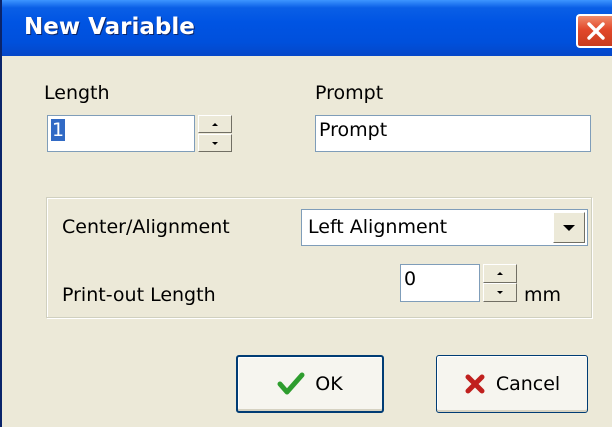 The image size is (612, 427). What do you see at coordinates (528, 384) in the screenshot?
I see `cancel-label: Cancel` at bounding box center [528, 384].